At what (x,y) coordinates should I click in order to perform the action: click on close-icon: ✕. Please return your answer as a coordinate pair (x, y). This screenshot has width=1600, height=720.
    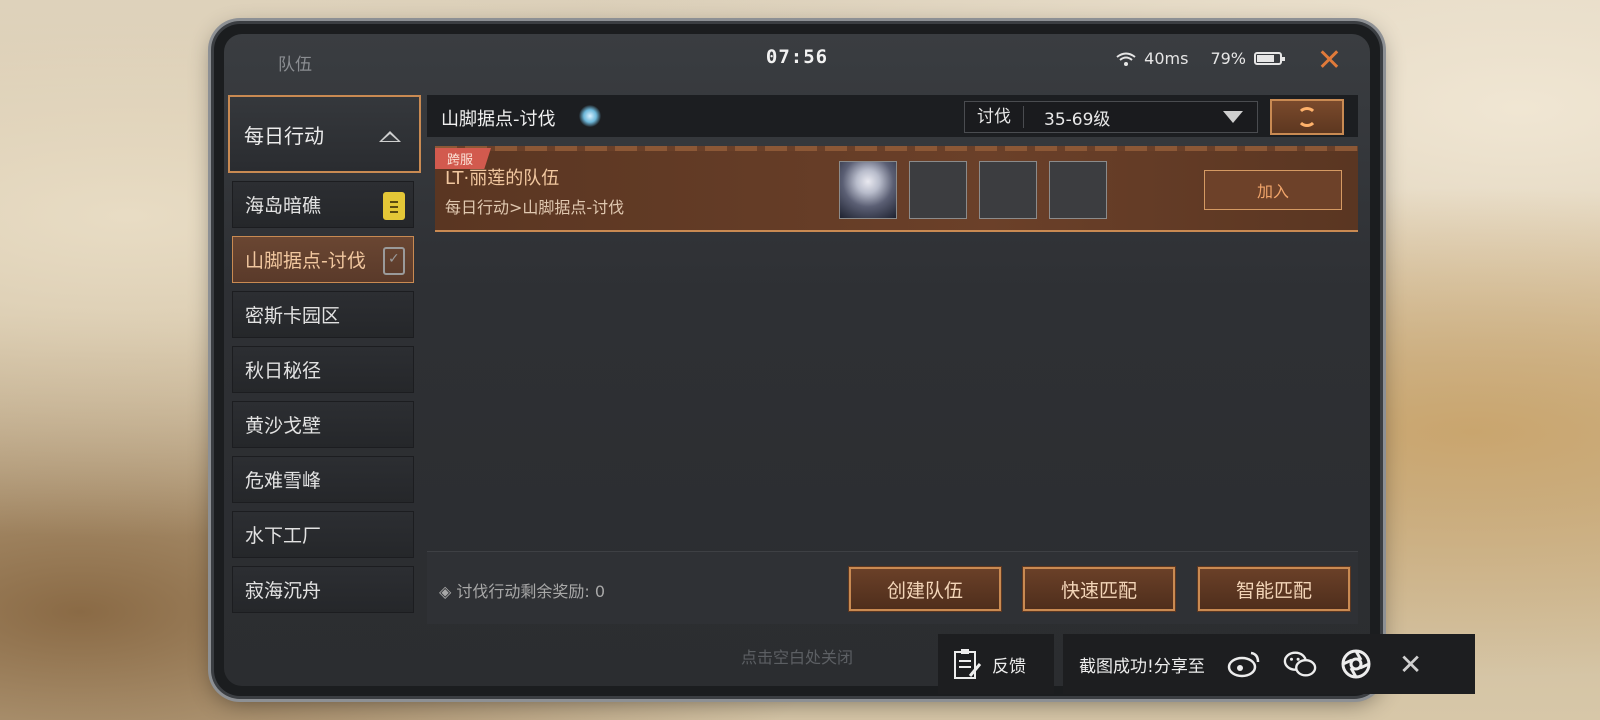
    Looking at the image, I should click on (1329, 61).